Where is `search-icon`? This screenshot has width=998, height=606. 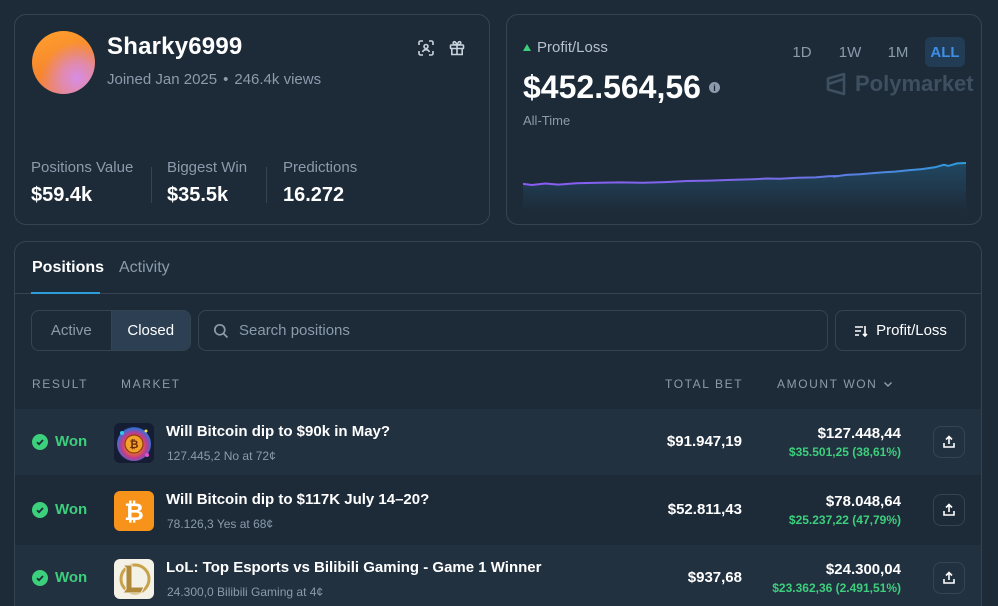
search-icon is located at coordinates (221, 330).